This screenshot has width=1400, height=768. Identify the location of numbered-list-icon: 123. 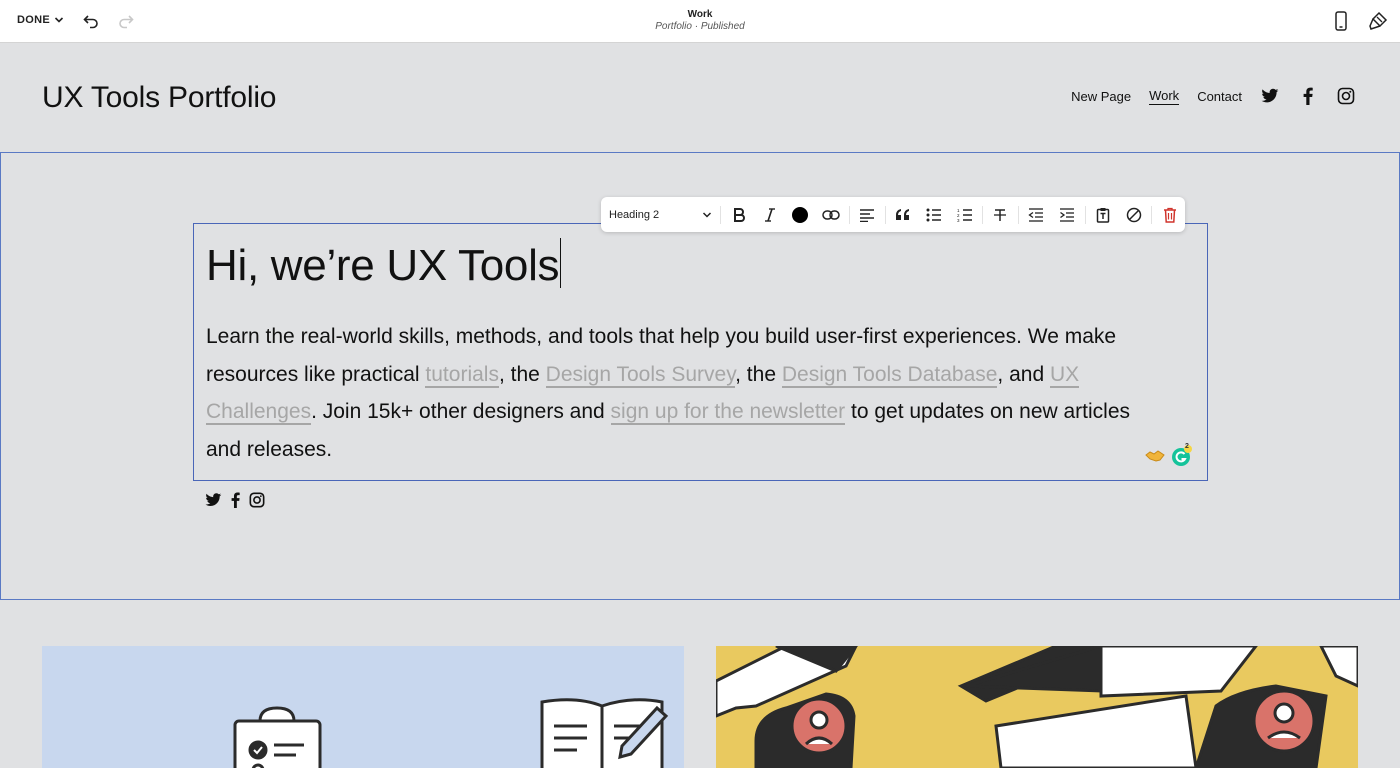
(965, 215).